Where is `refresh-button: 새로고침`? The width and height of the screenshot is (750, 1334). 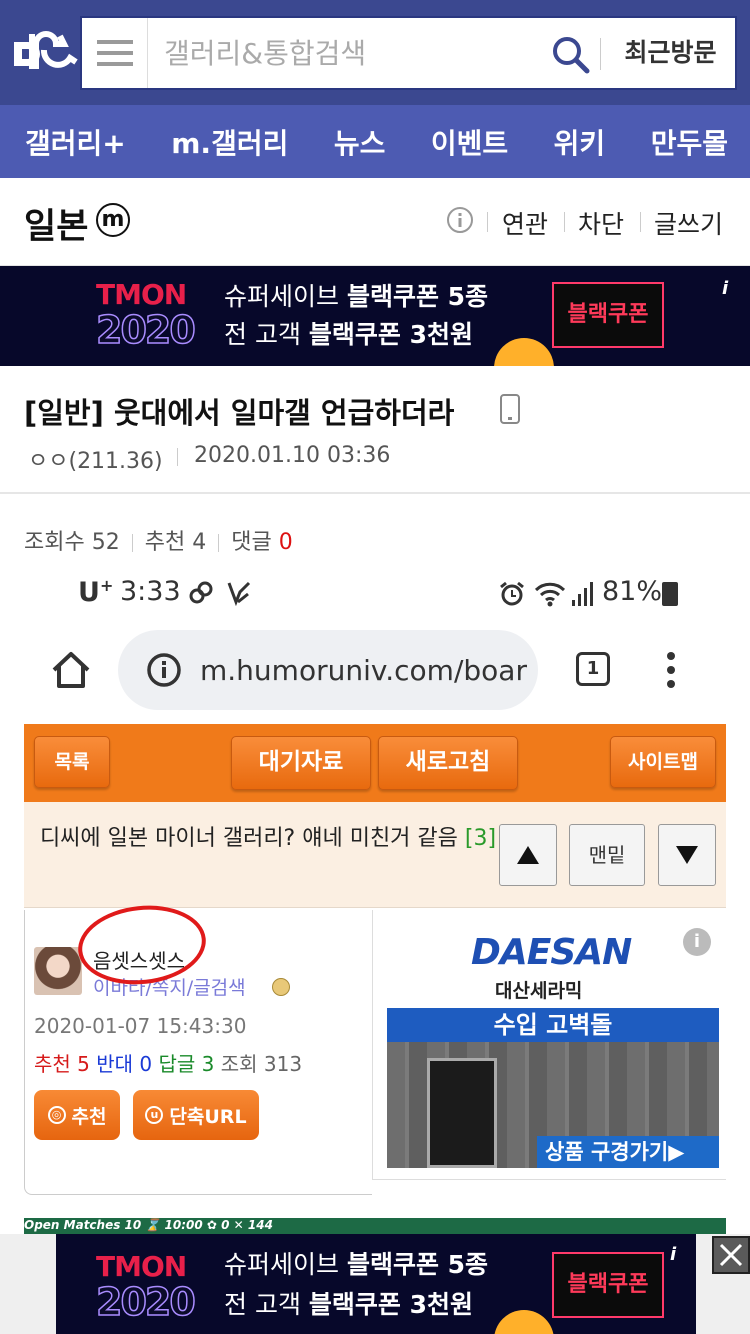
refresh-button: 새로고침 is located at coordinates (448, 763).